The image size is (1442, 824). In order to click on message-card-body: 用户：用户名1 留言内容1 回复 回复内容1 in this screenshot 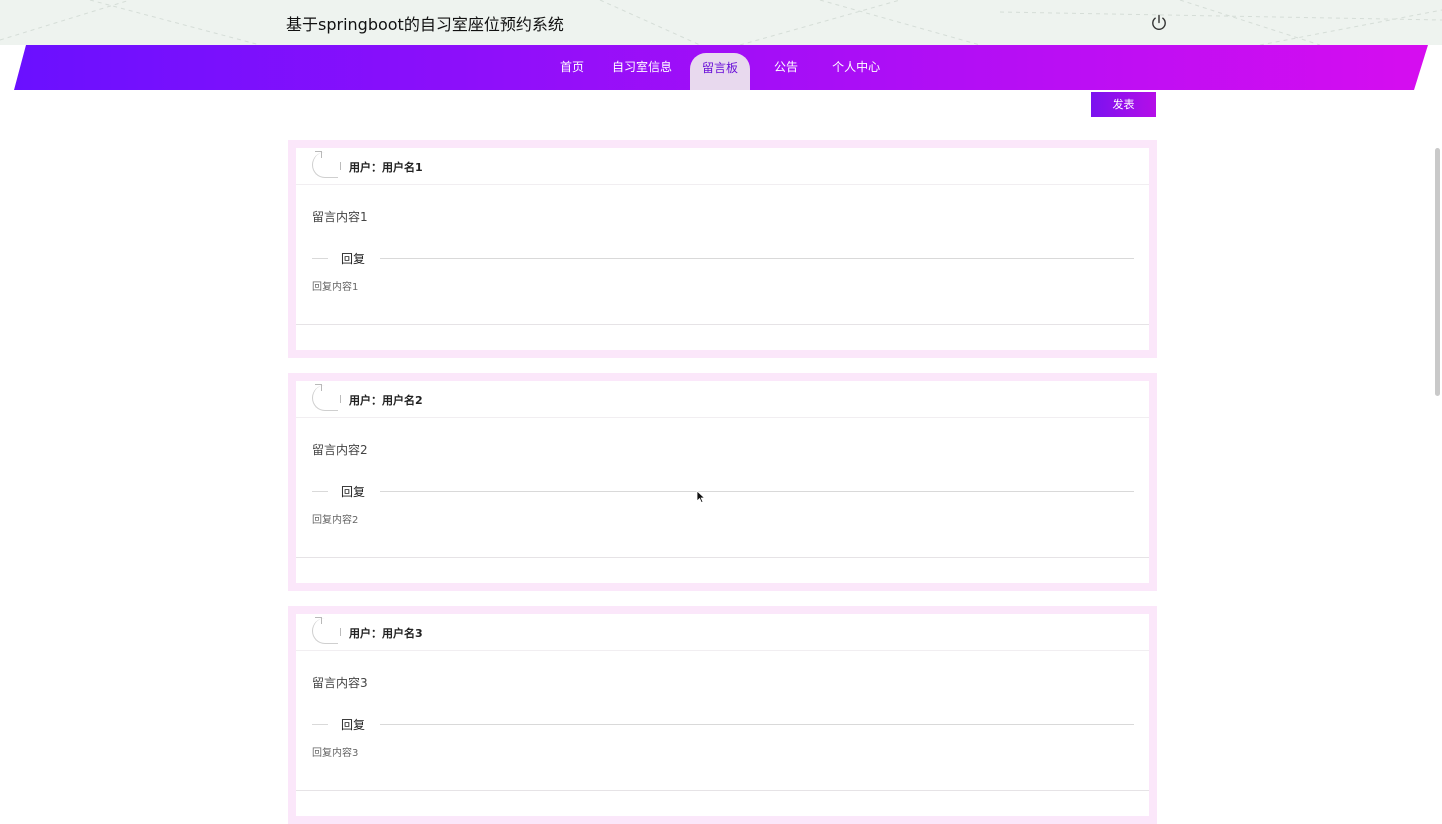, I will do `click(722, 249)`.